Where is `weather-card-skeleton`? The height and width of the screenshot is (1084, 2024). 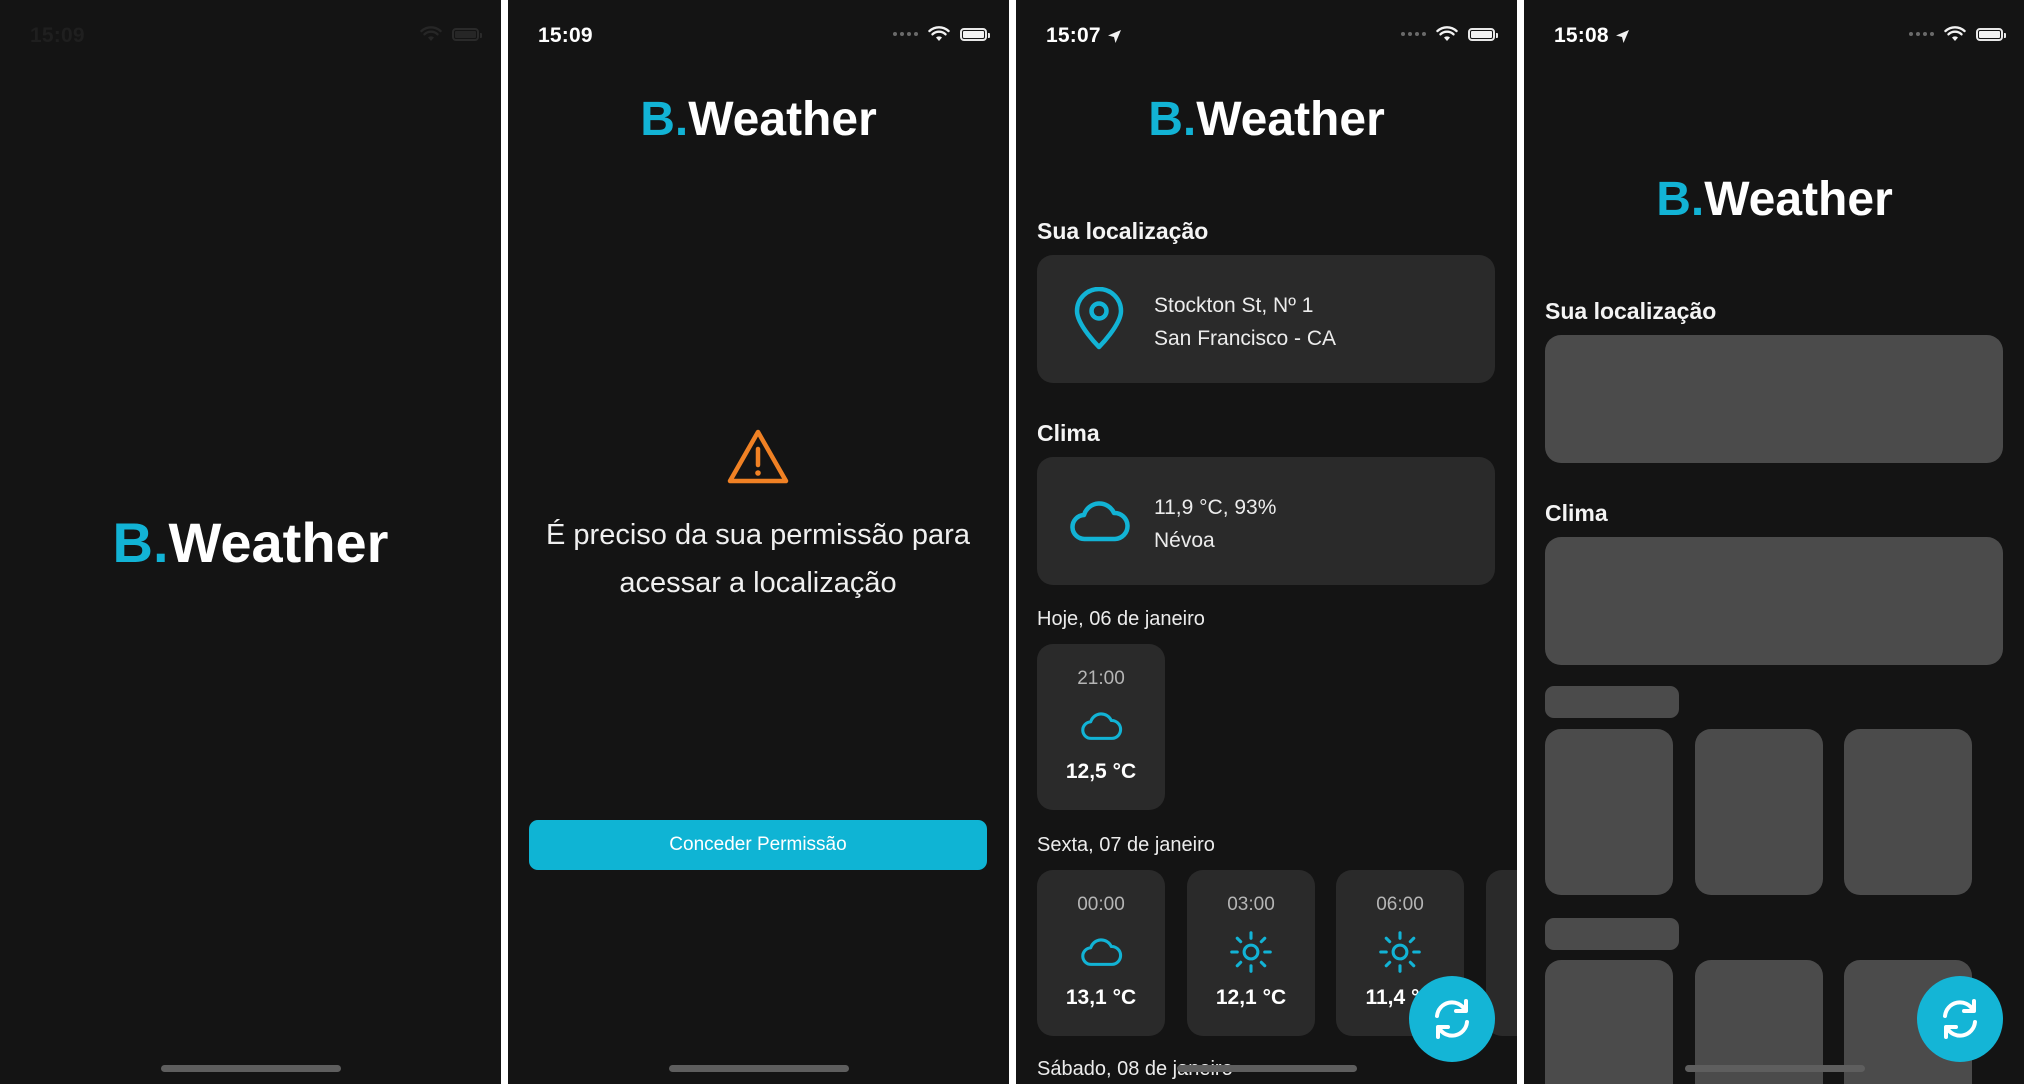
weather-card-skeleton is located at coordinates (1774, 601).